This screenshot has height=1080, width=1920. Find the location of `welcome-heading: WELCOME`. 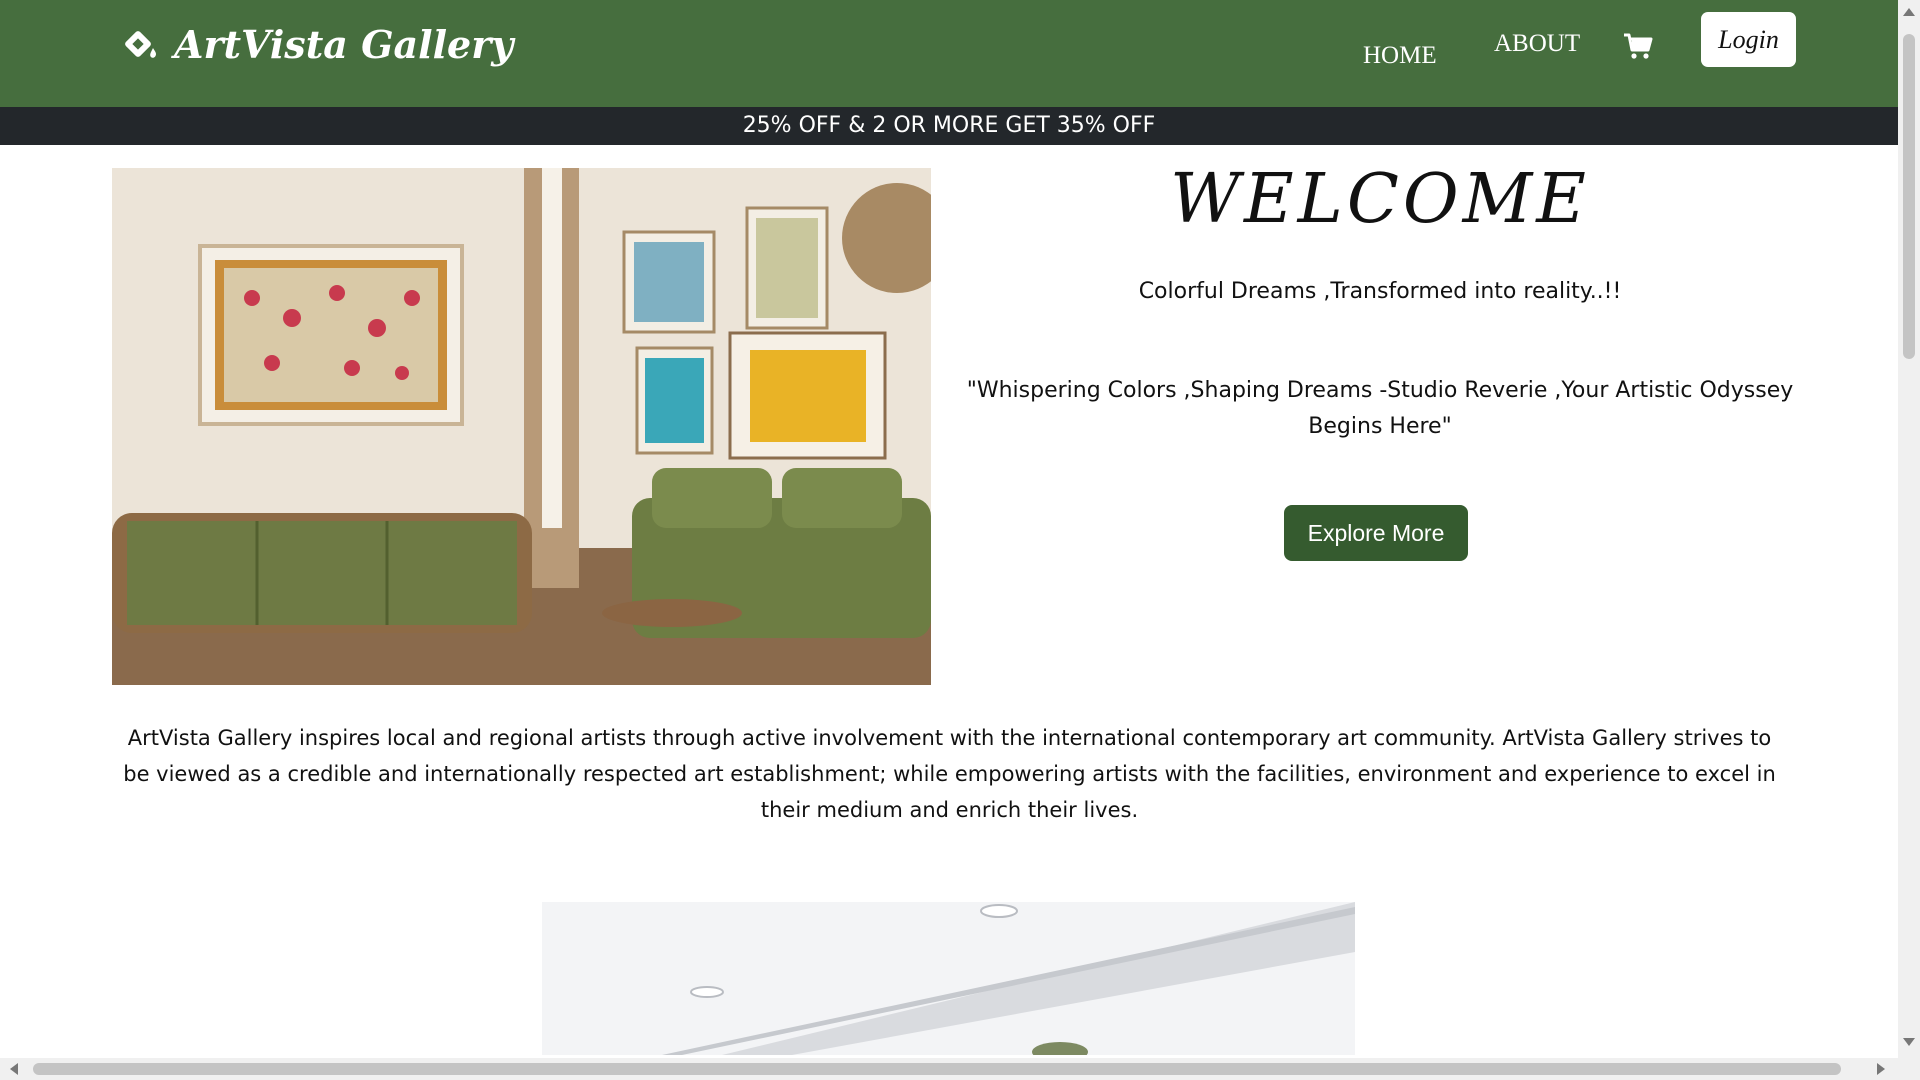

welcome-heading: WELCOME is located at coordinates (1380, 199).